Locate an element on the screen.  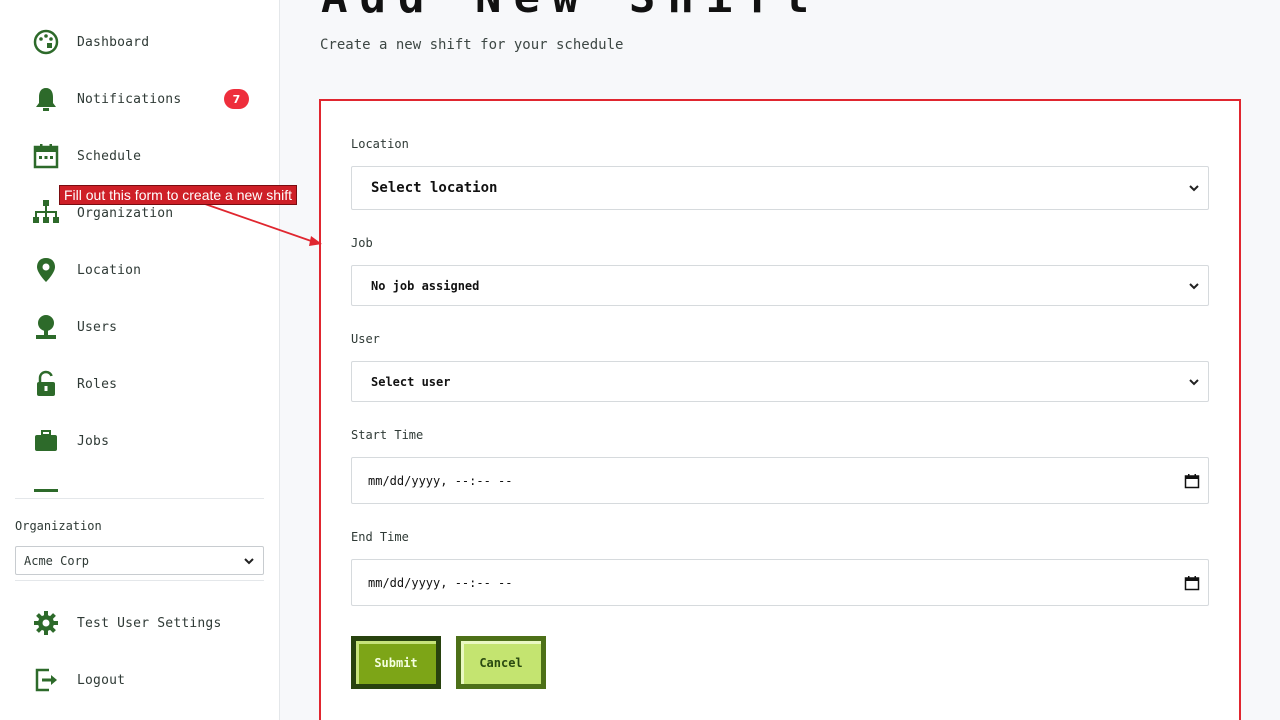
start-time-value: mm/dd/yyyy, --:-- -- is located at coordinates (440, 480).